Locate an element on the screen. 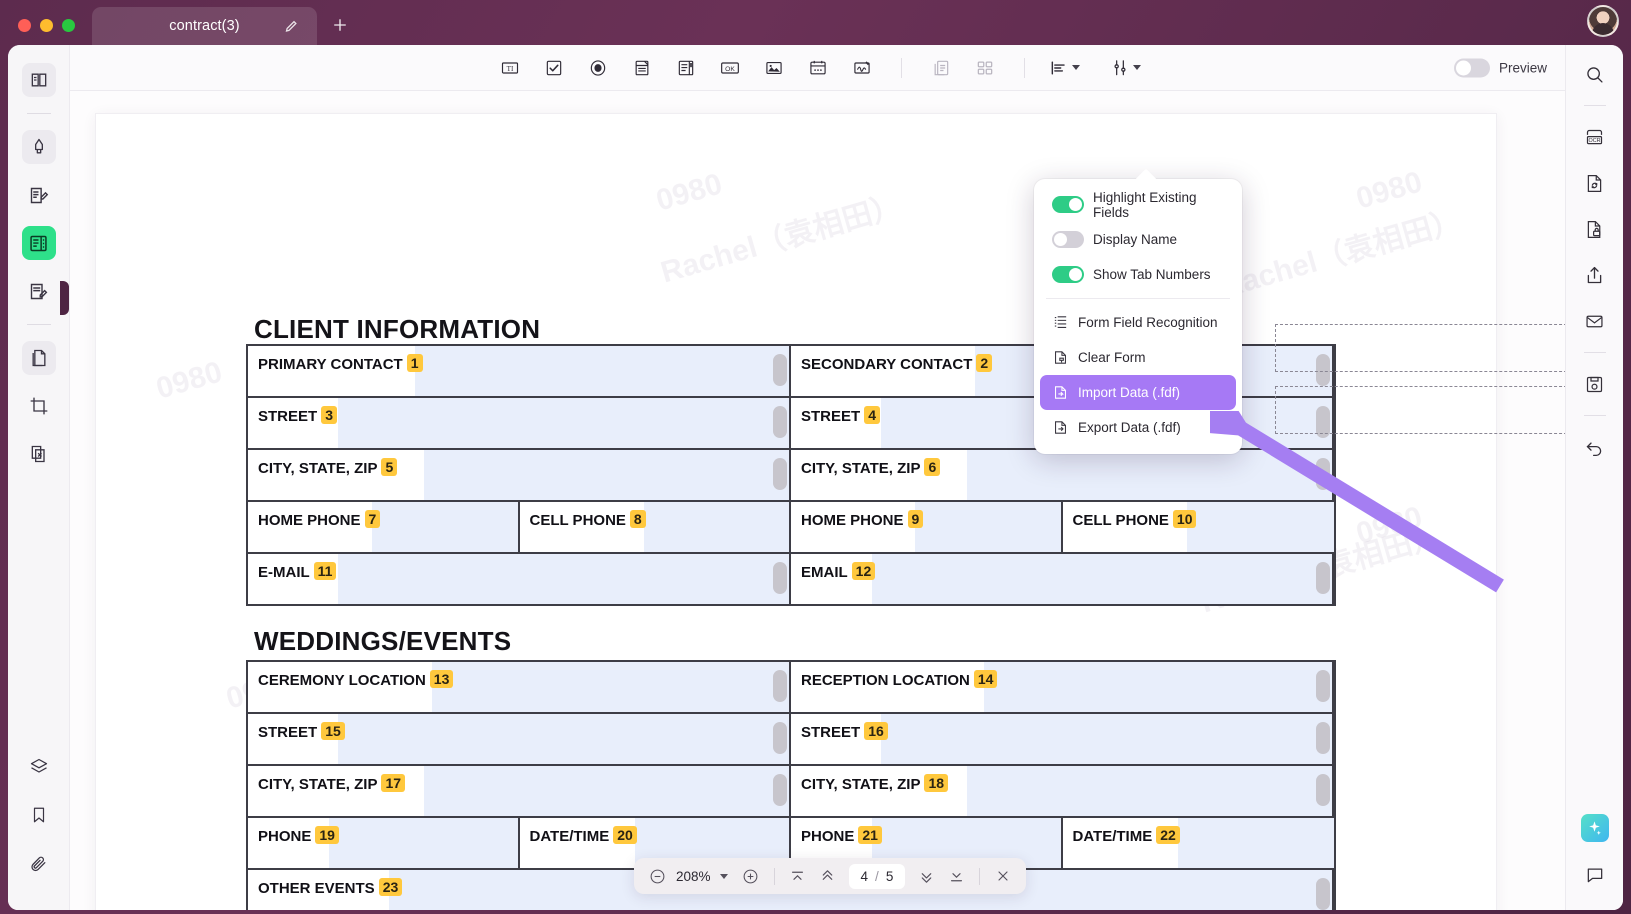  preview-switch is located at coordinates (1471, 67).